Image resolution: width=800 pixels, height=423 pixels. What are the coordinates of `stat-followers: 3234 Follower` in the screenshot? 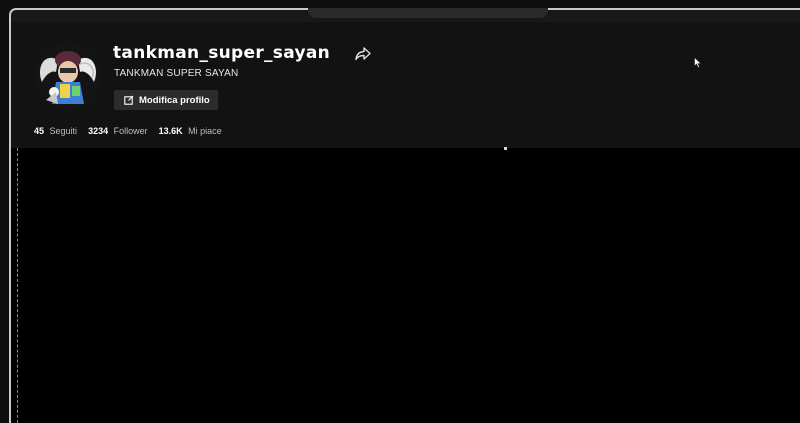 It's located at (118, 131).